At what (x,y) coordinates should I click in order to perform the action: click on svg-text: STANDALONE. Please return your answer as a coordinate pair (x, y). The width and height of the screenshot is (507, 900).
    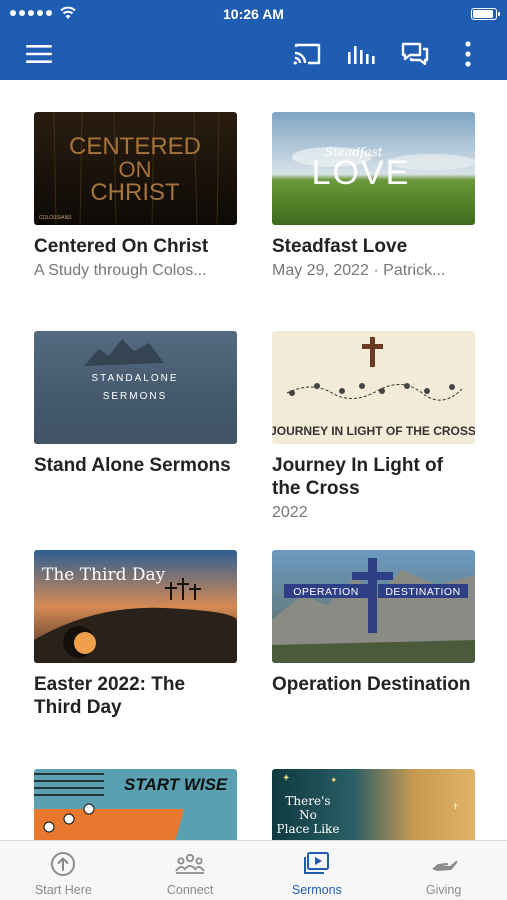
    Looking at the image, I should click on (134, 378).